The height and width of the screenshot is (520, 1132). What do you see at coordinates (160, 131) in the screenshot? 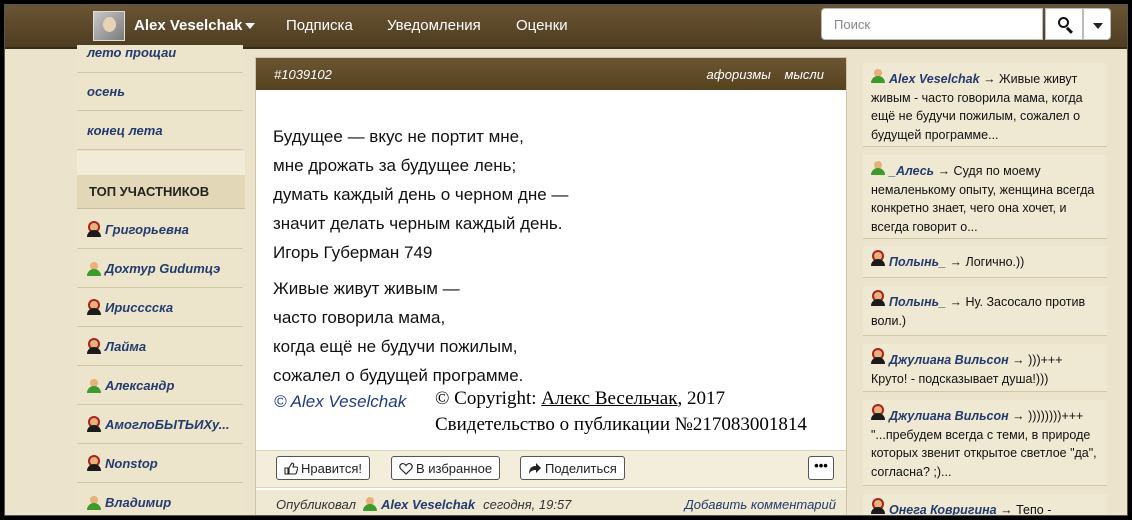
I see `tag-link: конец лета` at bounding box center [160, 131].